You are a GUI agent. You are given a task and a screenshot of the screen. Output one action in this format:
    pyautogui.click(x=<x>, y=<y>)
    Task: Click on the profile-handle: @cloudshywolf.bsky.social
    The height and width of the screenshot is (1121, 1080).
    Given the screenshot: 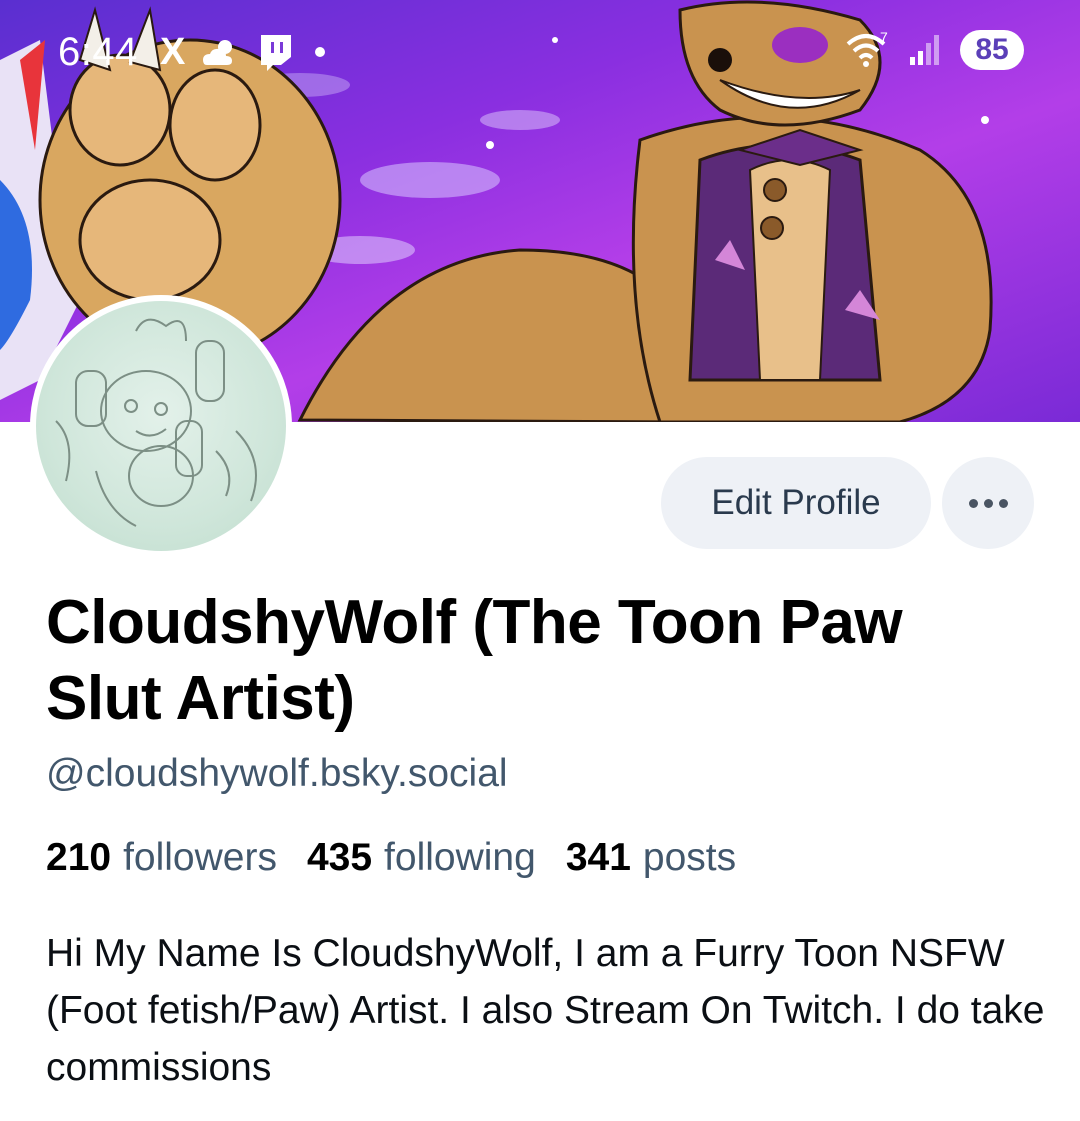 What is the action you would take?
    pyautogui.click(x=277, y=773)
    